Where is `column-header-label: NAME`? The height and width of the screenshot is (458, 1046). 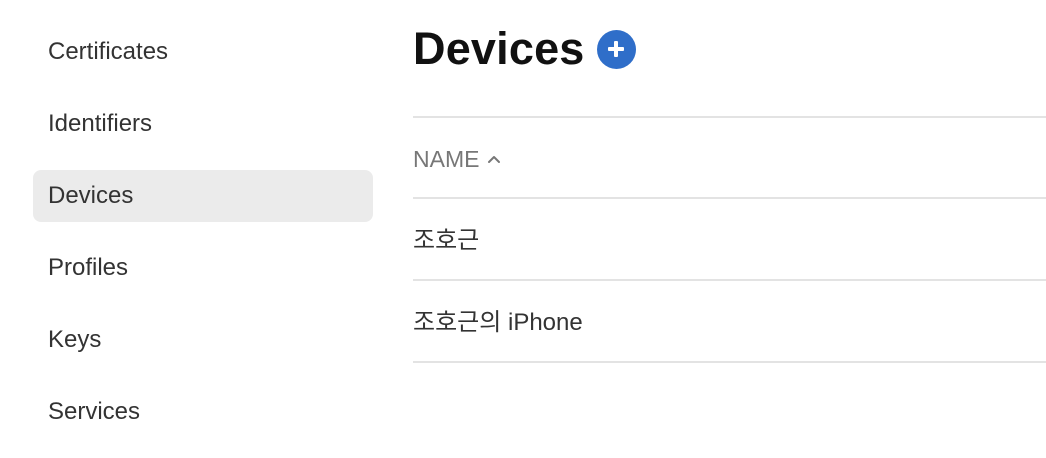
column-header-label: NAME is located at coordinates (446, 158).